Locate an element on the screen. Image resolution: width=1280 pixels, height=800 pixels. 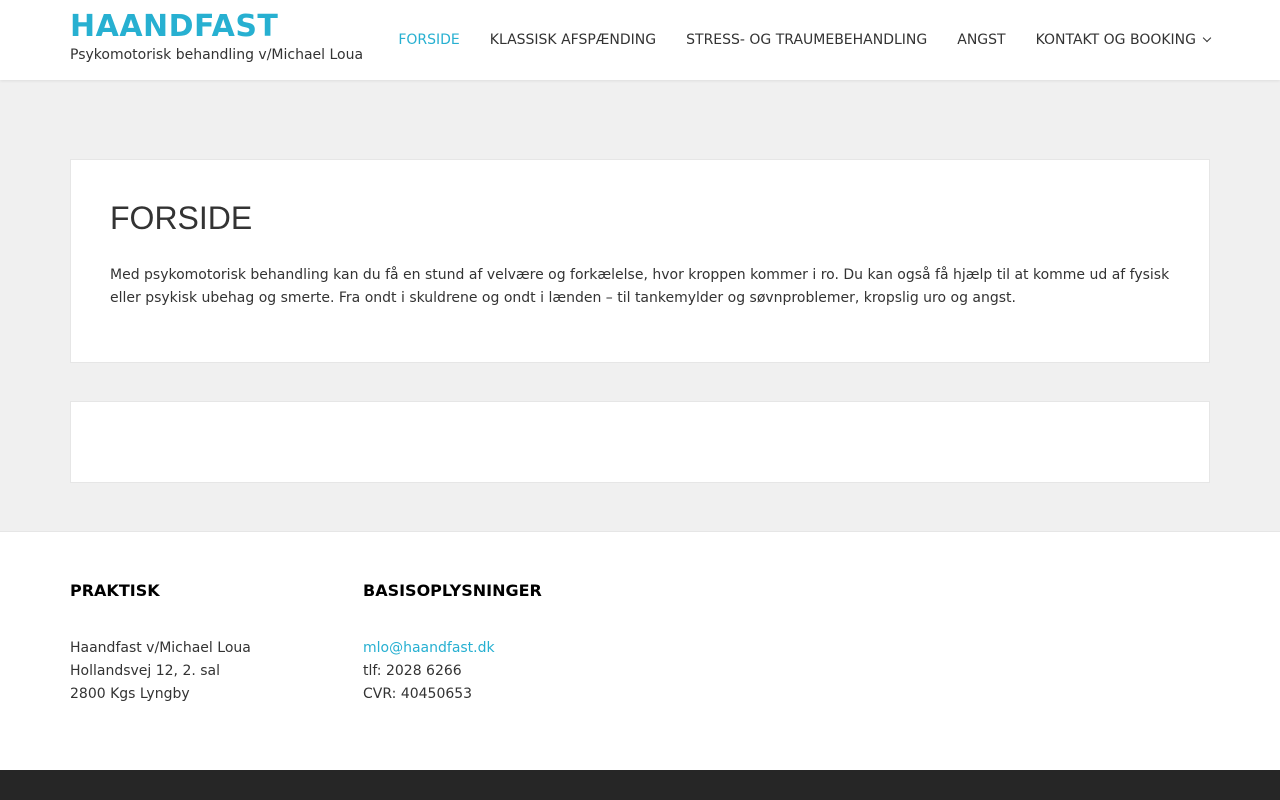
address-name: Haandfast v/Michael Loua is located at coordinates (160, 648).